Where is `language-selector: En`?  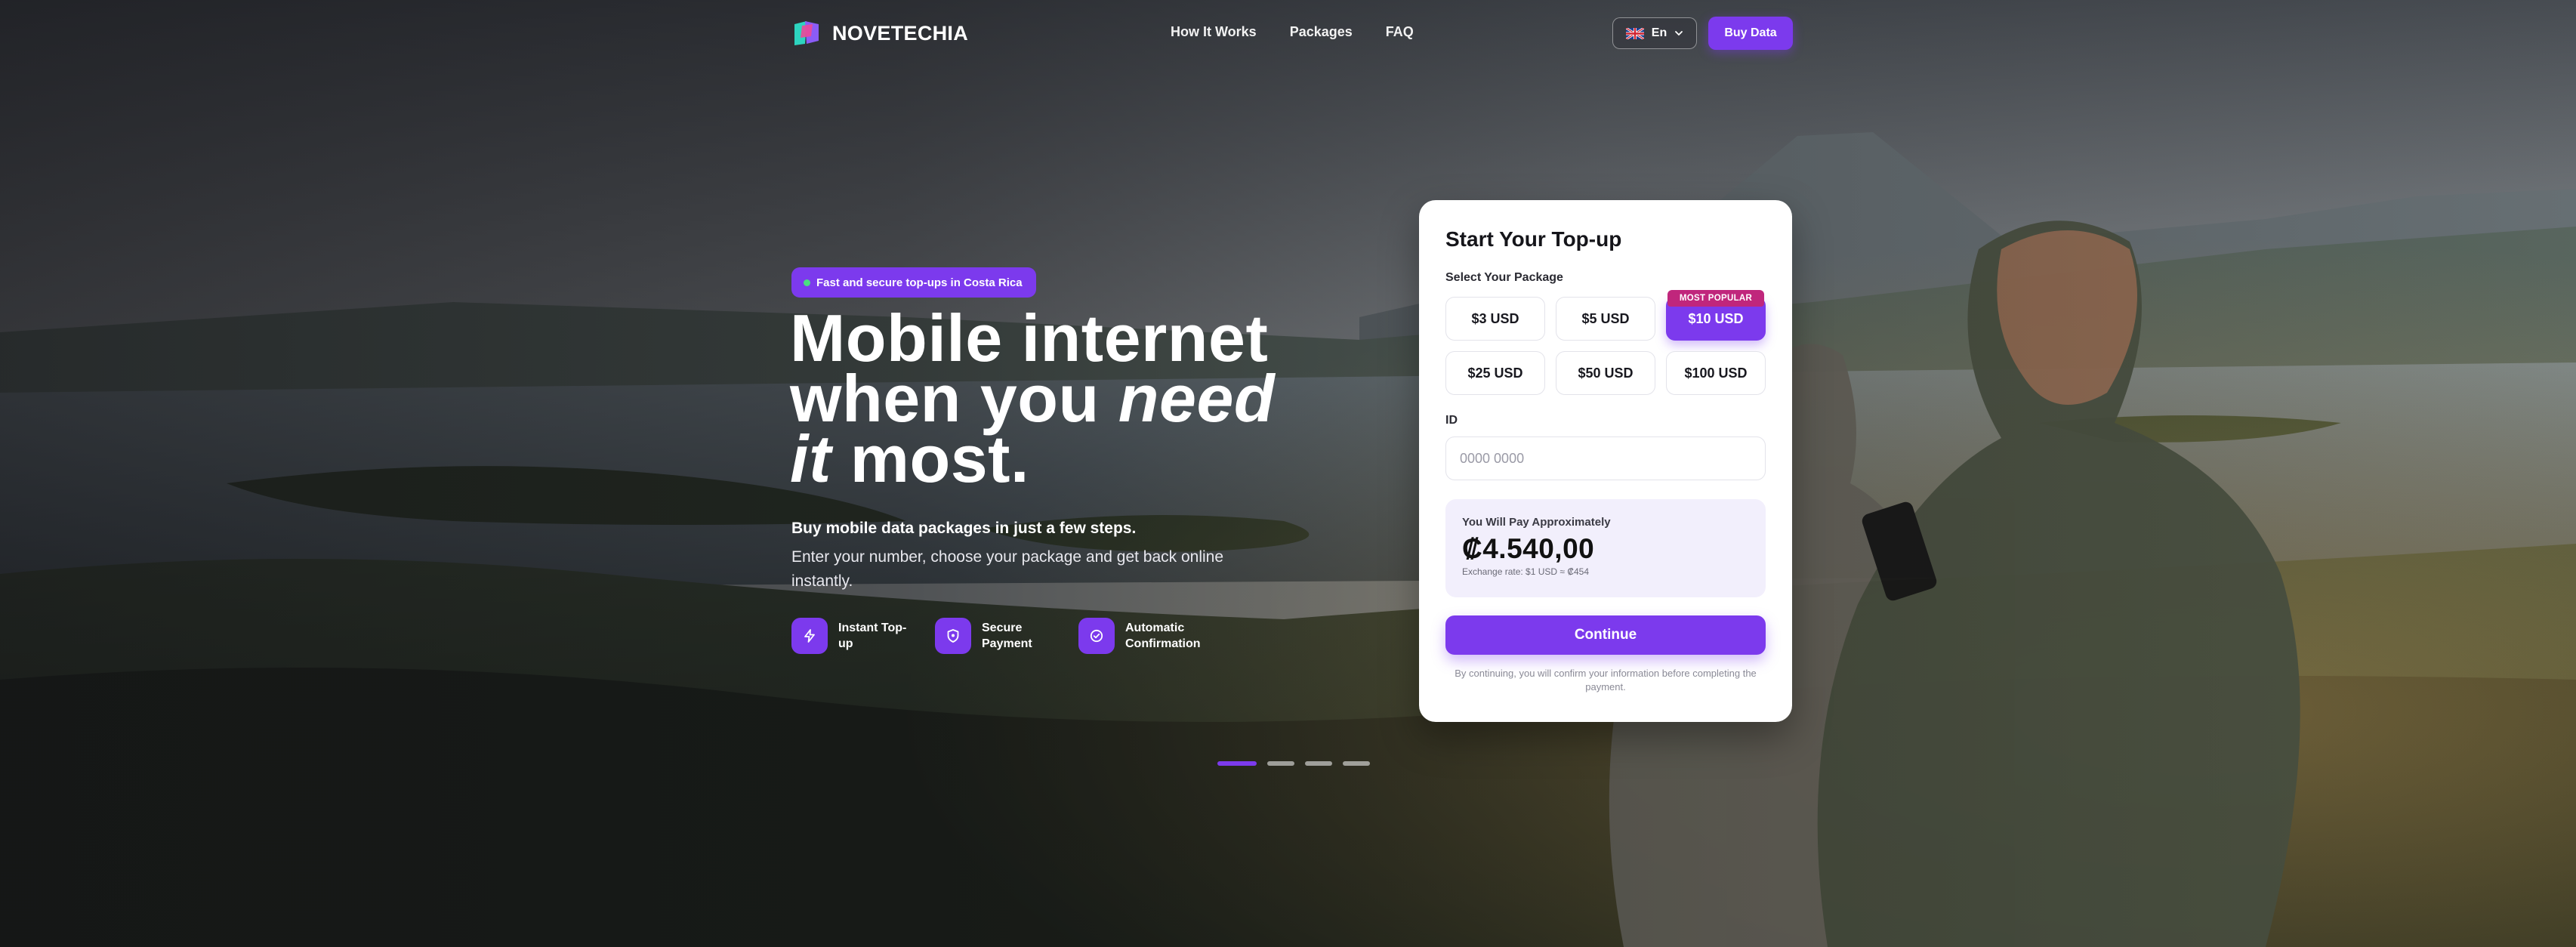 language-selector: En is located at coordinates (1654, 33).